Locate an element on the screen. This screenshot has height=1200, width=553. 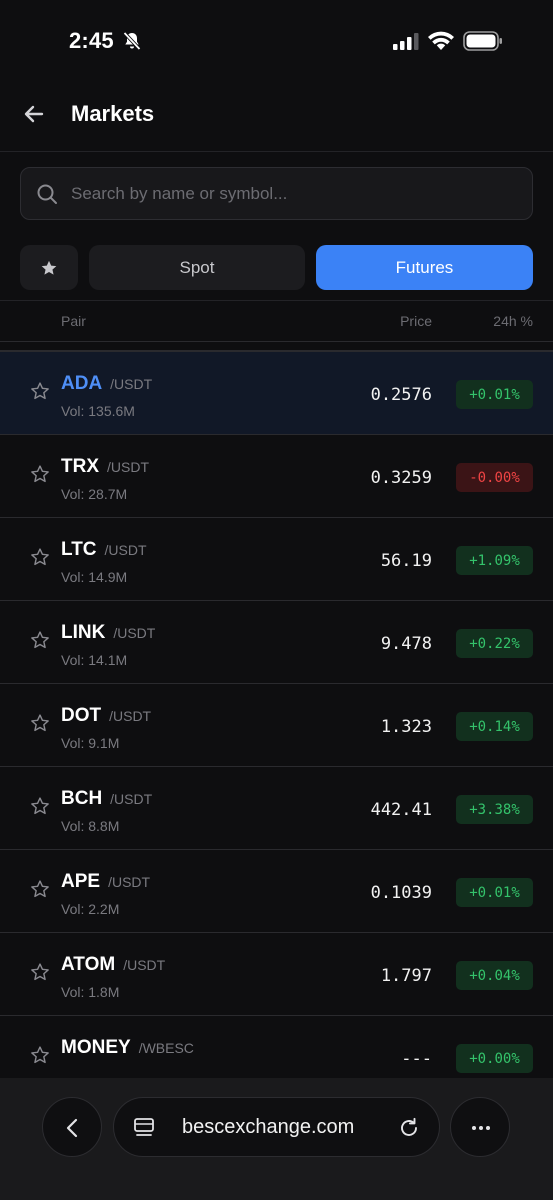
pair-quote: /WBESC is located at coordinates (166, 1048).